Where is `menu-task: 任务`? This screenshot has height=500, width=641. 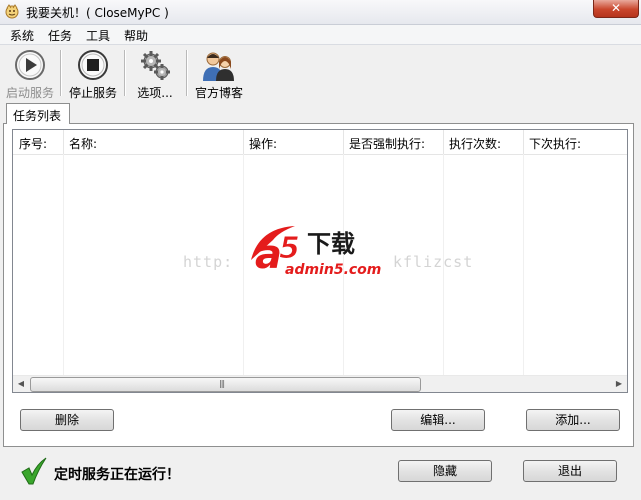 menu-task: 任务 is located at coordinates (60, 35).